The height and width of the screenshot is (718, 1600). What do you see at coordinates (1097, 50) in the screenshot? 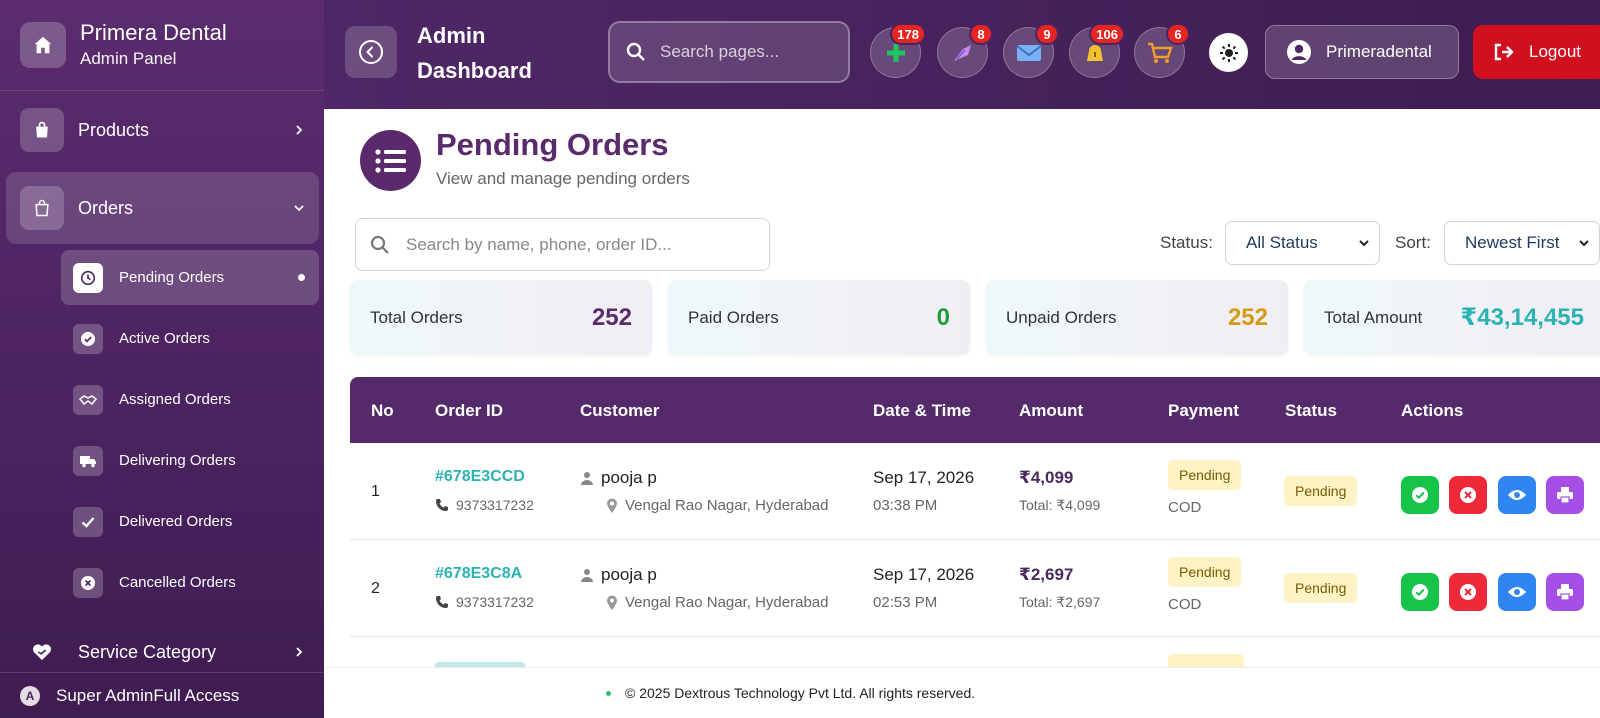
I see `alerts-button: 106` at bounding box center [1097, 50].